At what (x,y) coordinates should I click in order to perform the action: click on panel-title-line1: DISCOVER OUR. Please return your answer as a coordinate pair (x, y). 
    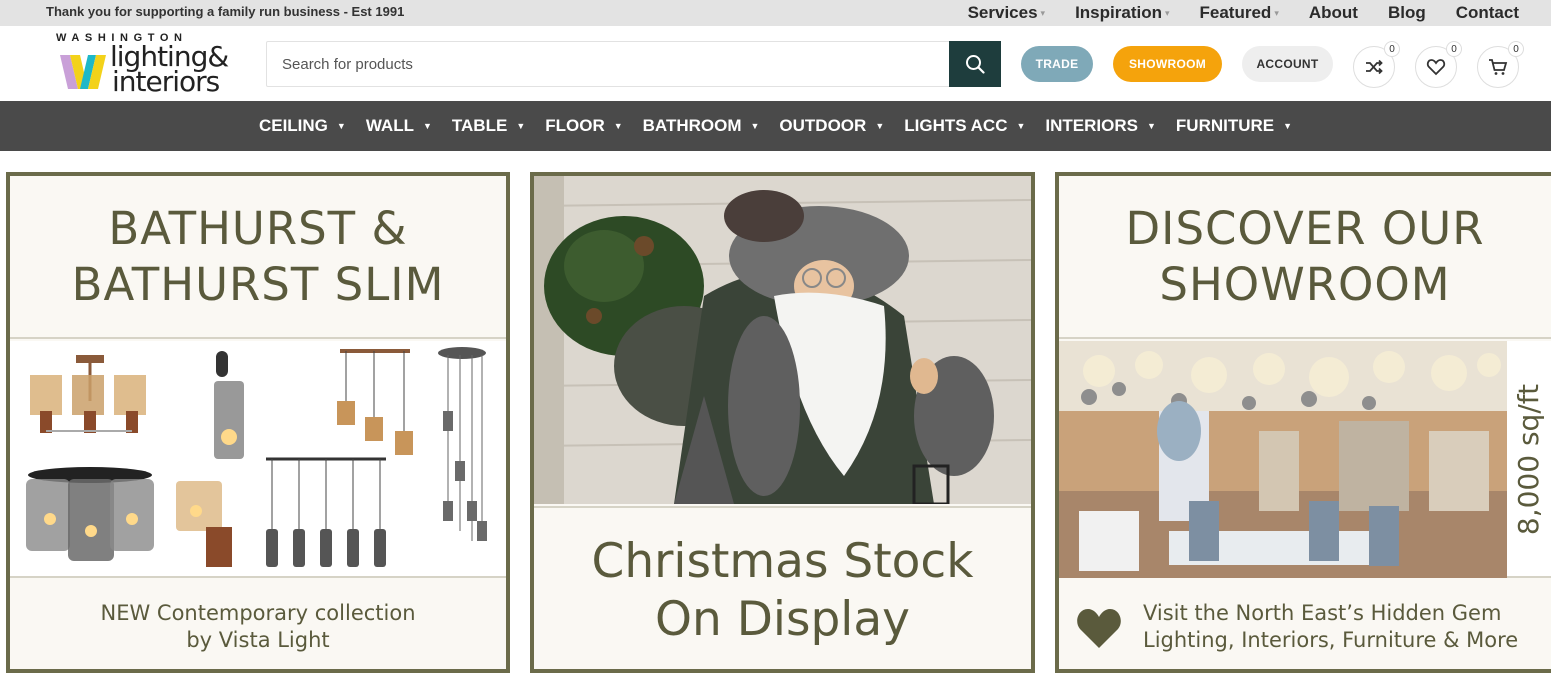
    Looking at the image, I should click on (1305, 228).